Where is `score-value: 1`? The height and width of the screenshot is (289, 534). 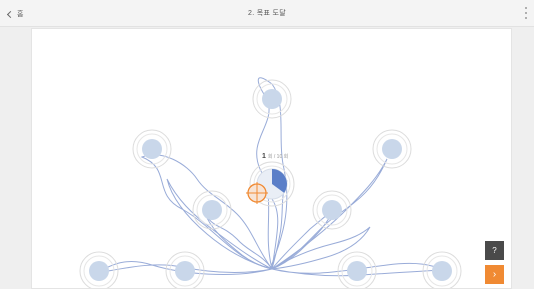 score-value: 1 is located at coordinates (264, 156).